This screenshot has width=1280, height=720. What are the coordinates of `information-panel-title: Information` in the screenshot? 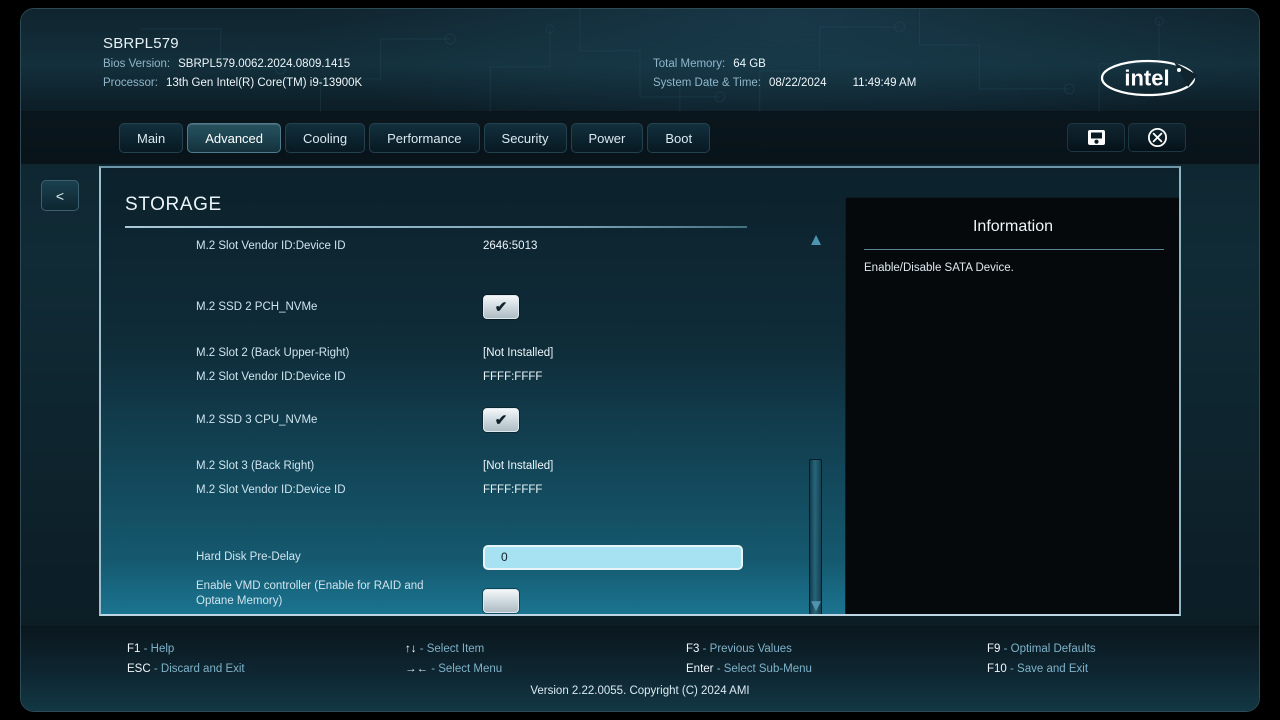 It's located at (1013, 226).